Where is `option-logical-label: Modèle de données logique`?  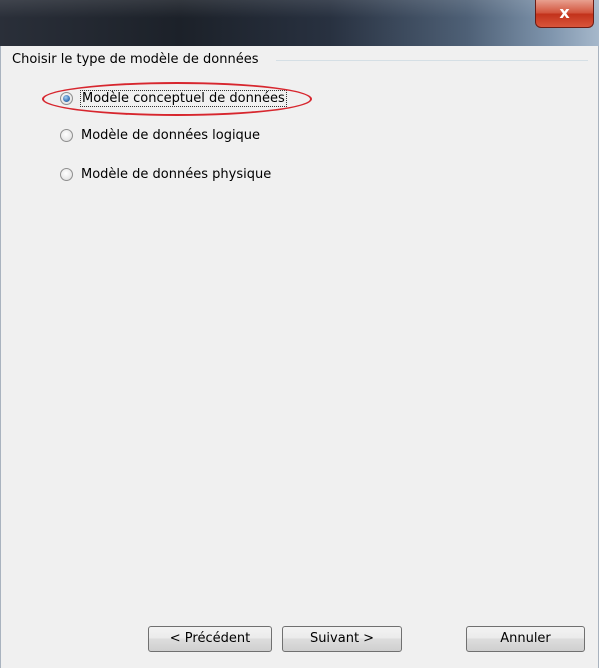 option-logical-label: Modèle de données logique is located at coordinates (170, 135).